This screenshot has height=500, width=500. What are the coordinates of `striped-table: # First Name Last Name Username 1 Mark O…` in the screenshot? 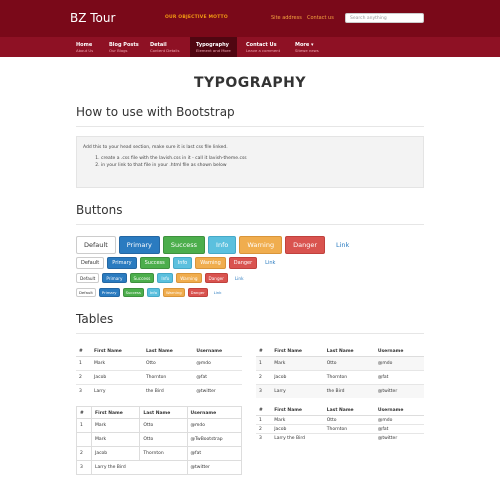 It's located at (340, 371).